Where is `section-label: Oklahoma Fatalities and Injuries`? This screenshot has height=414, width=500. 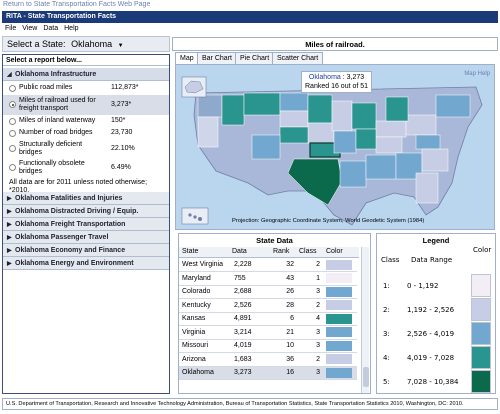
section-label: Oklahoma Fatalities and Injuries is located at coordinates (69, 198).